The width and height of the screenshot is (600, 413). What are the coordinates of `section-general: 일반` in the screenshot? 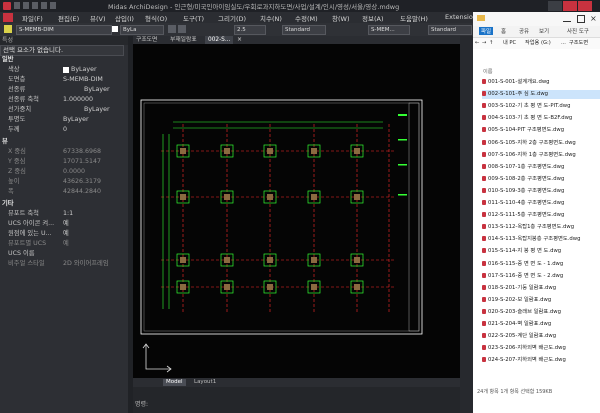 It's located at (64, 60).